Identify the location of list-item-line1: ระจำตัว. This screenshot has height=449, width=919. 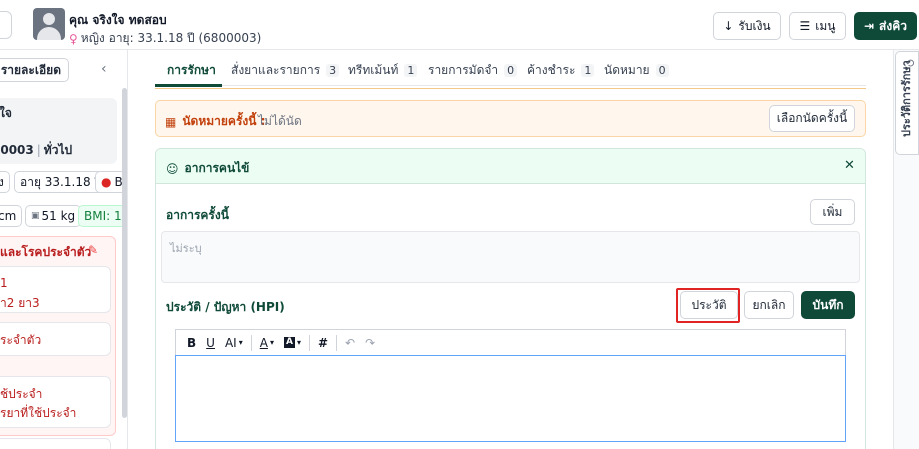
(21, 340).